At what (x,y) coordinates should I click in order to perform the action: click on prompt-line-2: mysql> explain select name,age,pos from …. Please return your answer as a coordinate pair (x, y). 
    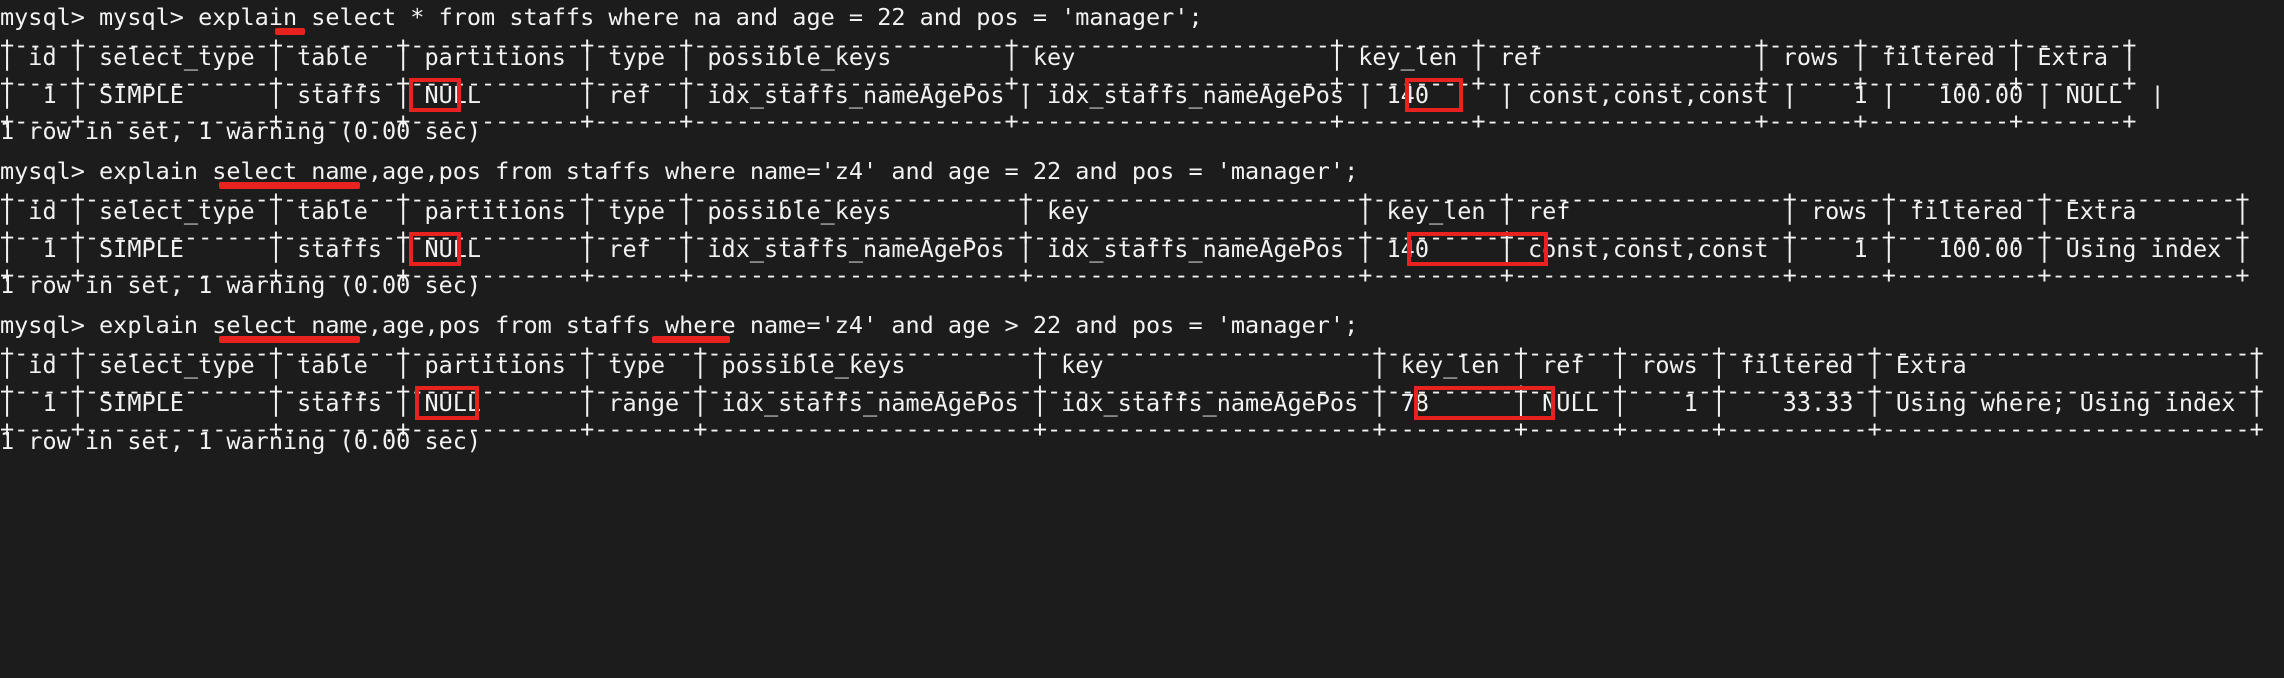
    Looking at the image, I should click on (679, 171).